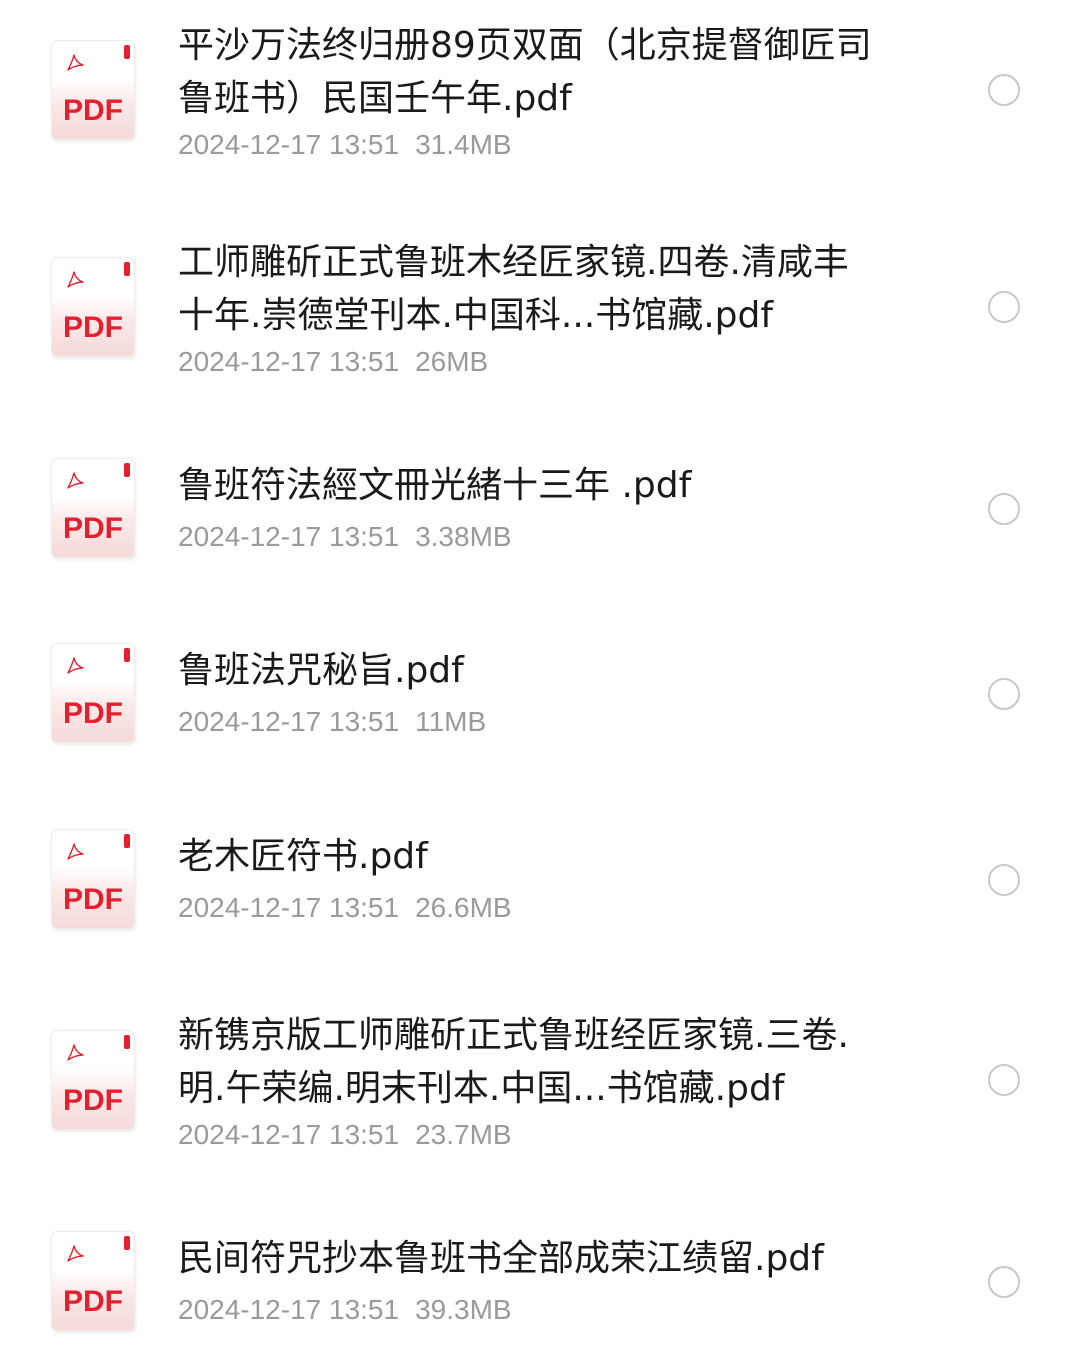  I want to click on file-meta: 2024-12-17 13:51 26.6MB, so click(345, 908).